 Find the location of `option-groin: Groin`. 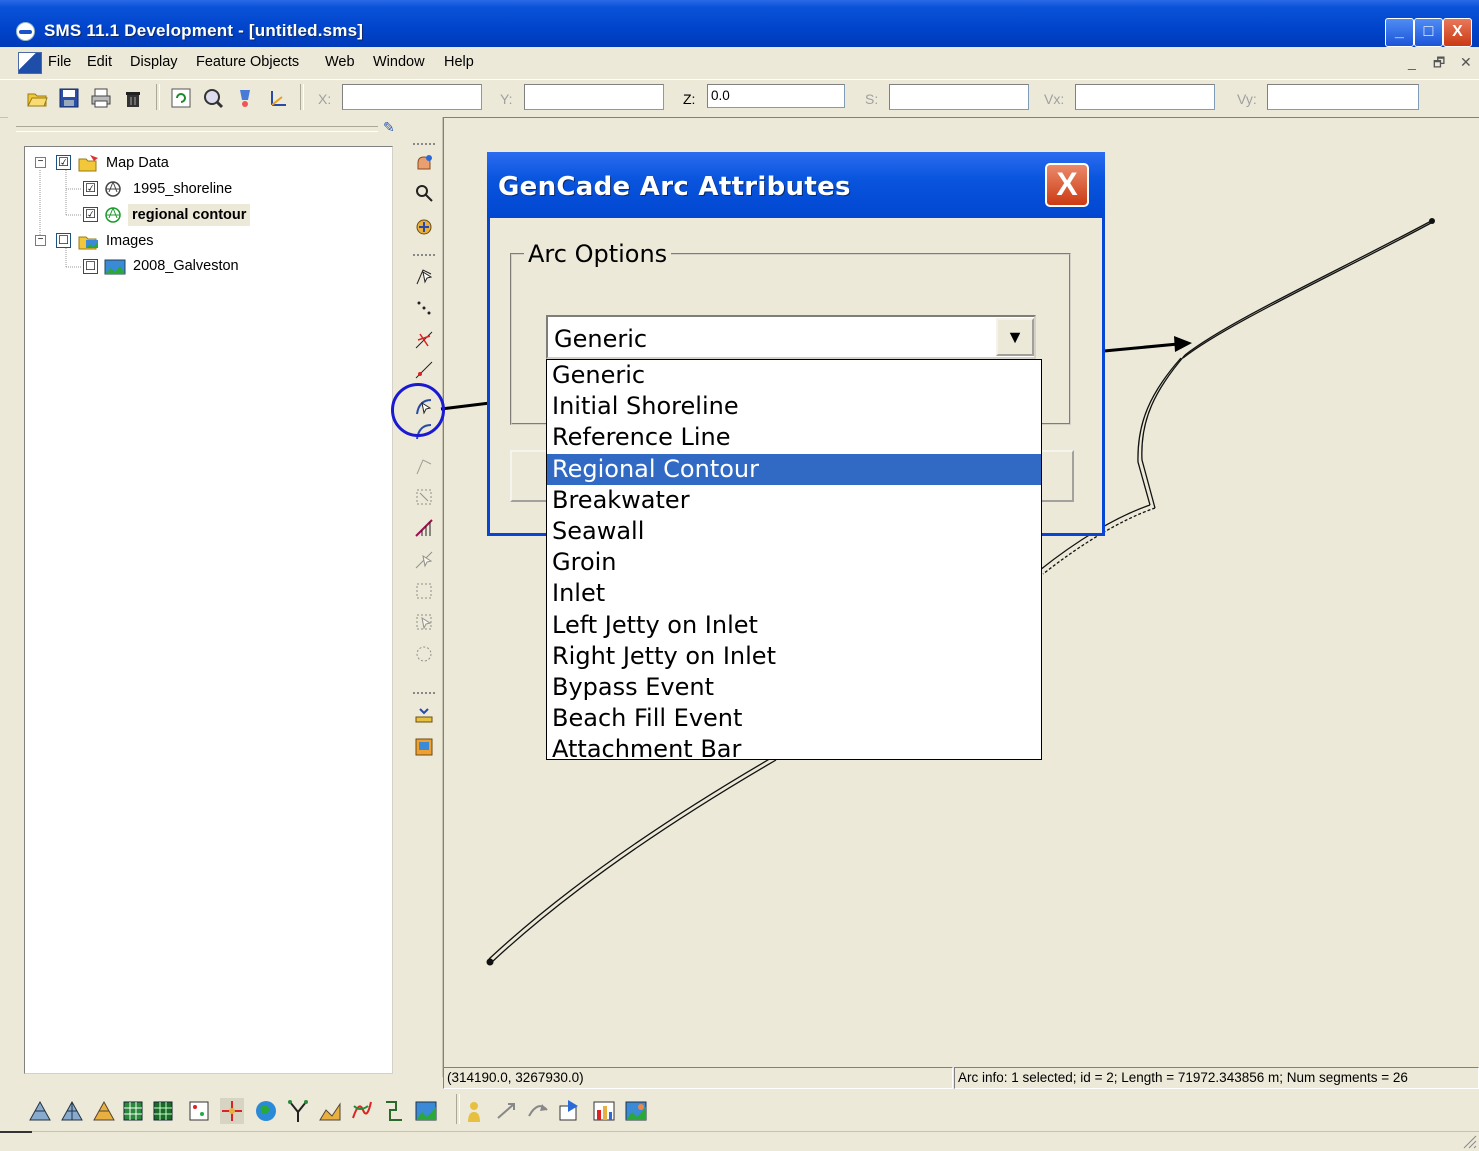

option-groin: Groin is located at coordinates (794, 562).